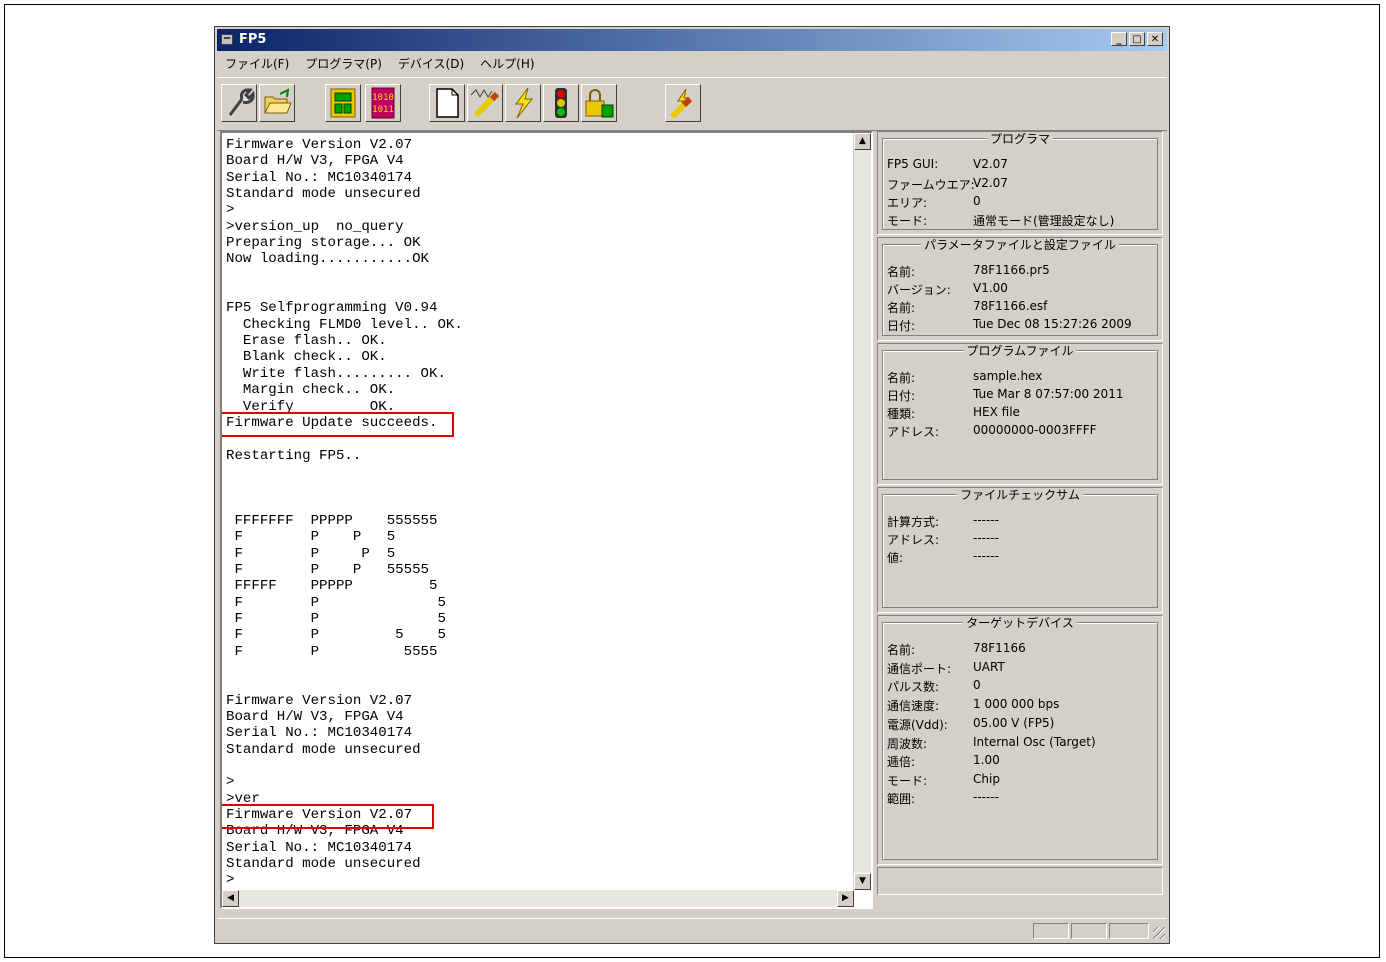  I want to click on progfile-value: 00000000-0003FFFF, so click(1035, 430).